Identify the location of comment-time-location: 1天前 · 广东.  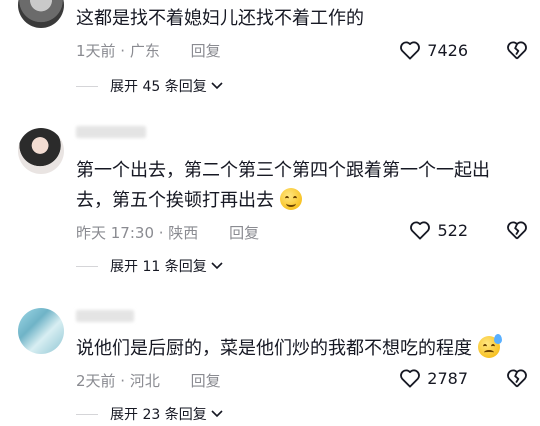
(118, 51).